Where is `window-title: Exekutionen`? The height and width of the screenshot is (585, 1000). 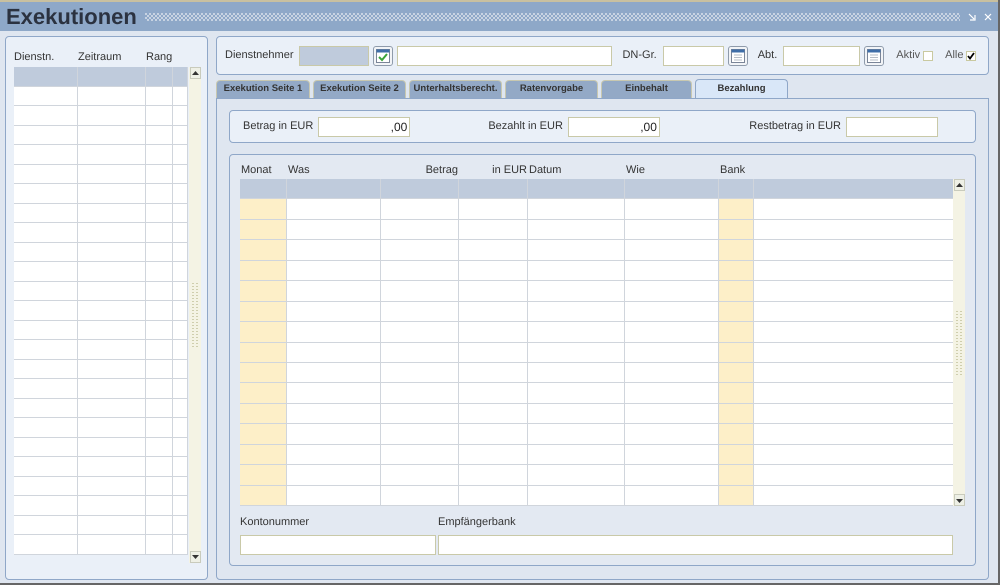 window-title: Exekutionen is located at coordinates (71, 17).